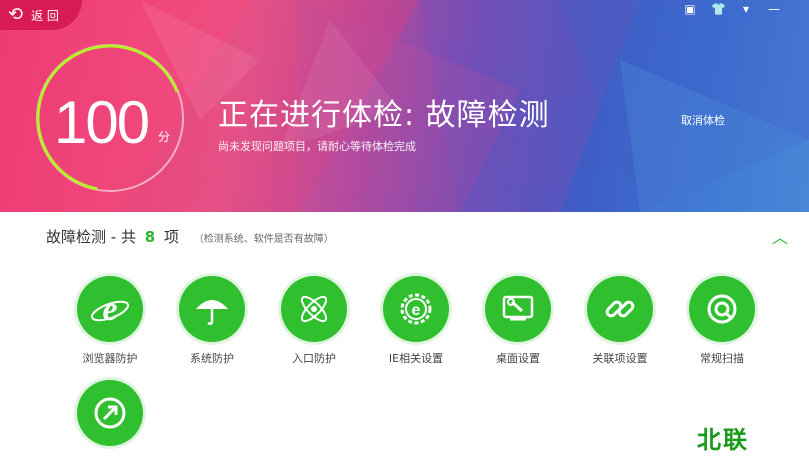 Image resolution: width=809 pixels, height=461 pixels. What do you see at coordinates (416, 358) in the screenshot?
I see `check-item-label: IE相关设置` at bounding box center [416, 358].